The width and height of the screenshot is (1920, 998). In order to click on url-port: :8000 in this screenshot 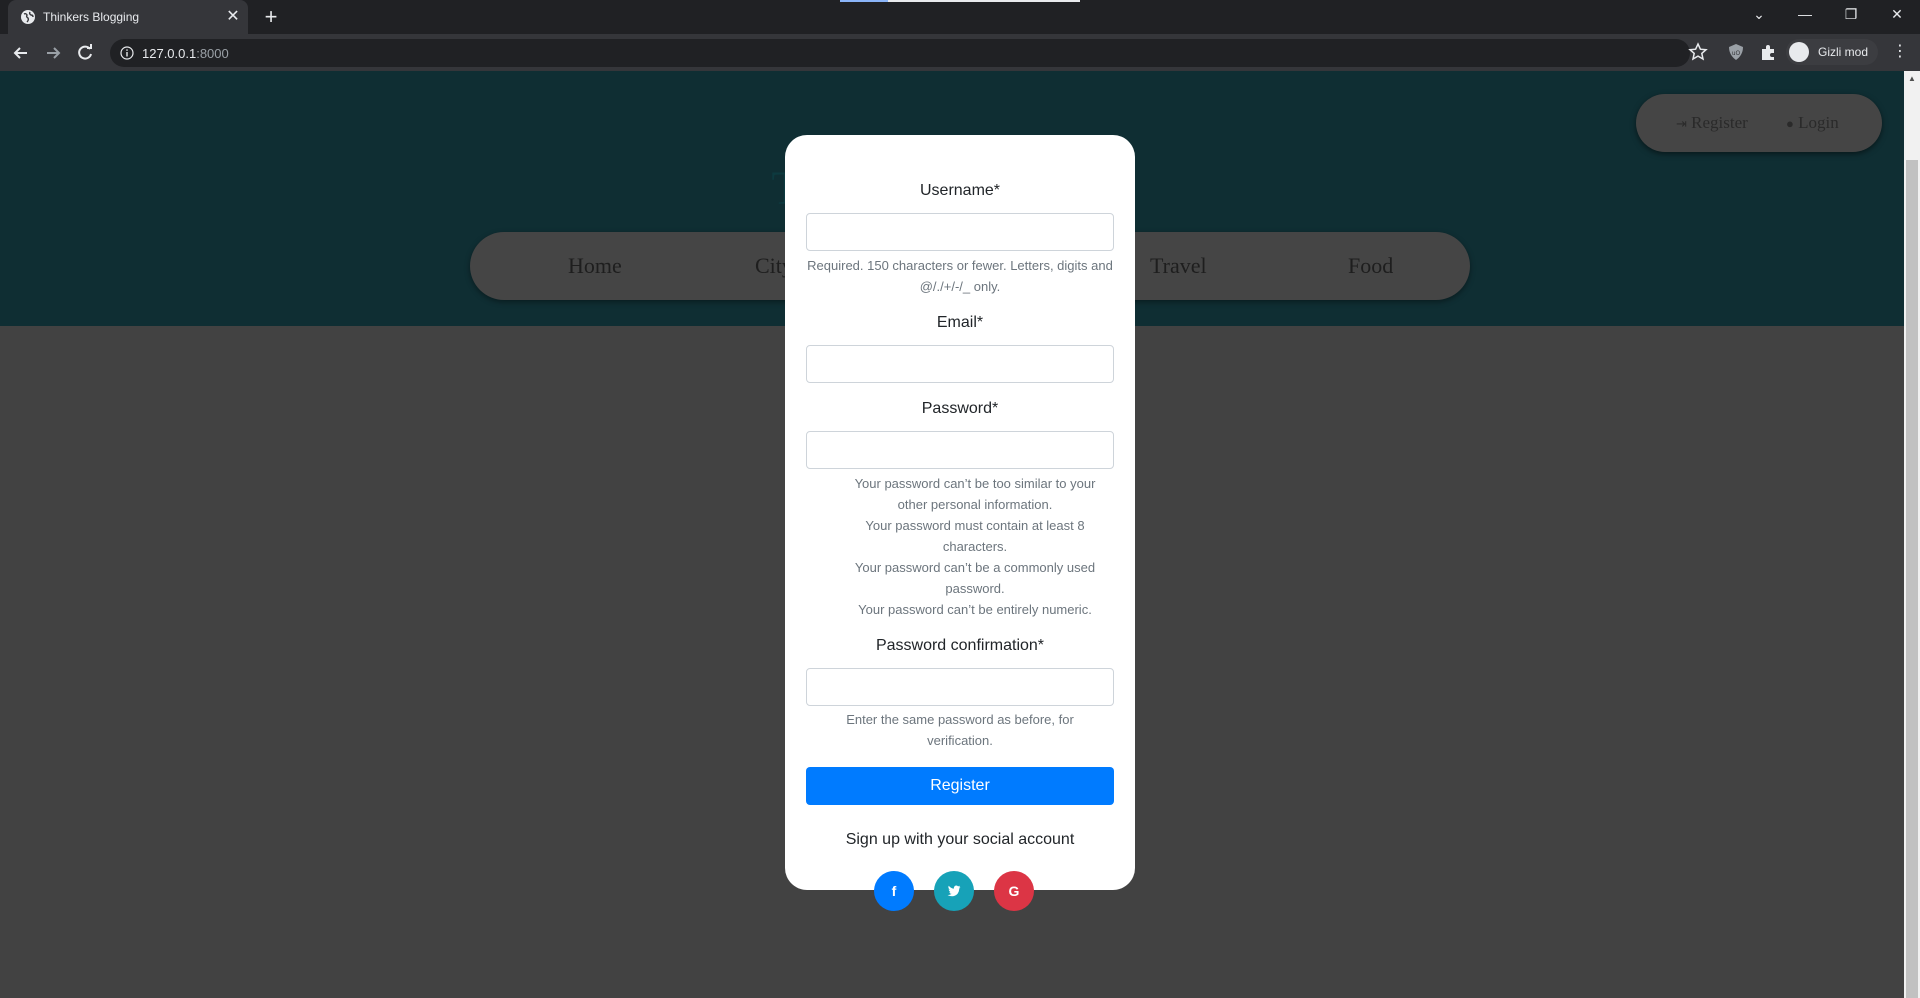, I will do `click(212, 53)`.